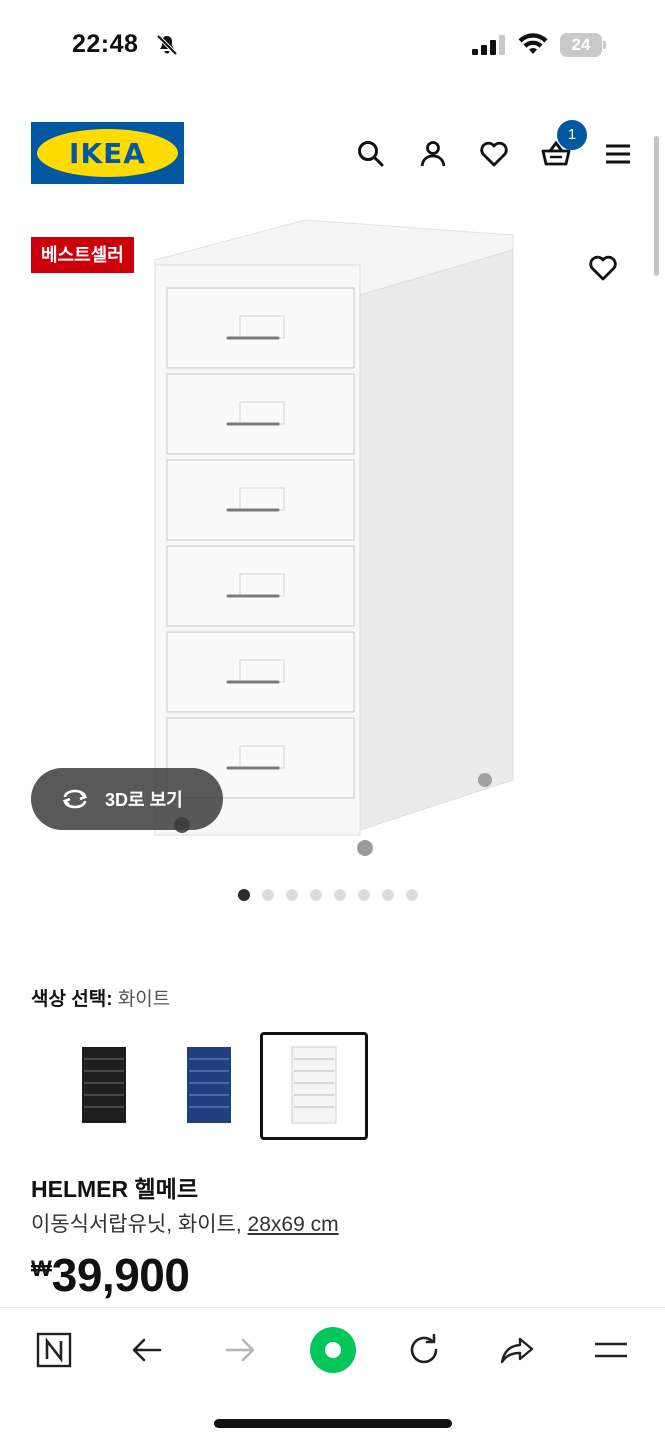  I want to click on green-assistant-icon, so click(333, 1350).